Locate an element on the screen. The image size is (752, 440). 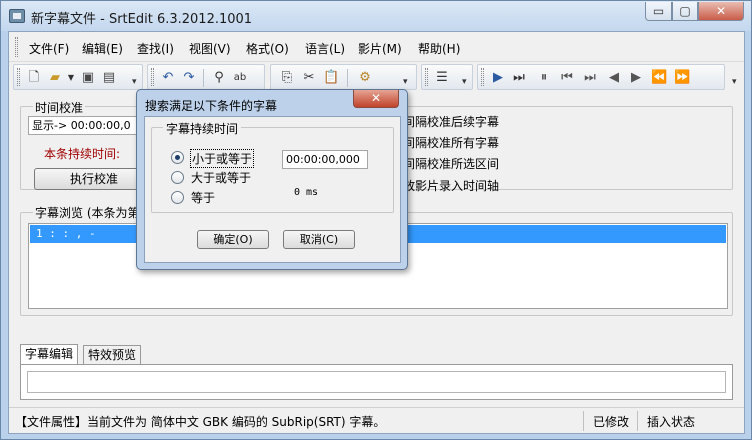
duration-ms-label: 0 ms is located at coordinates (306, 192).